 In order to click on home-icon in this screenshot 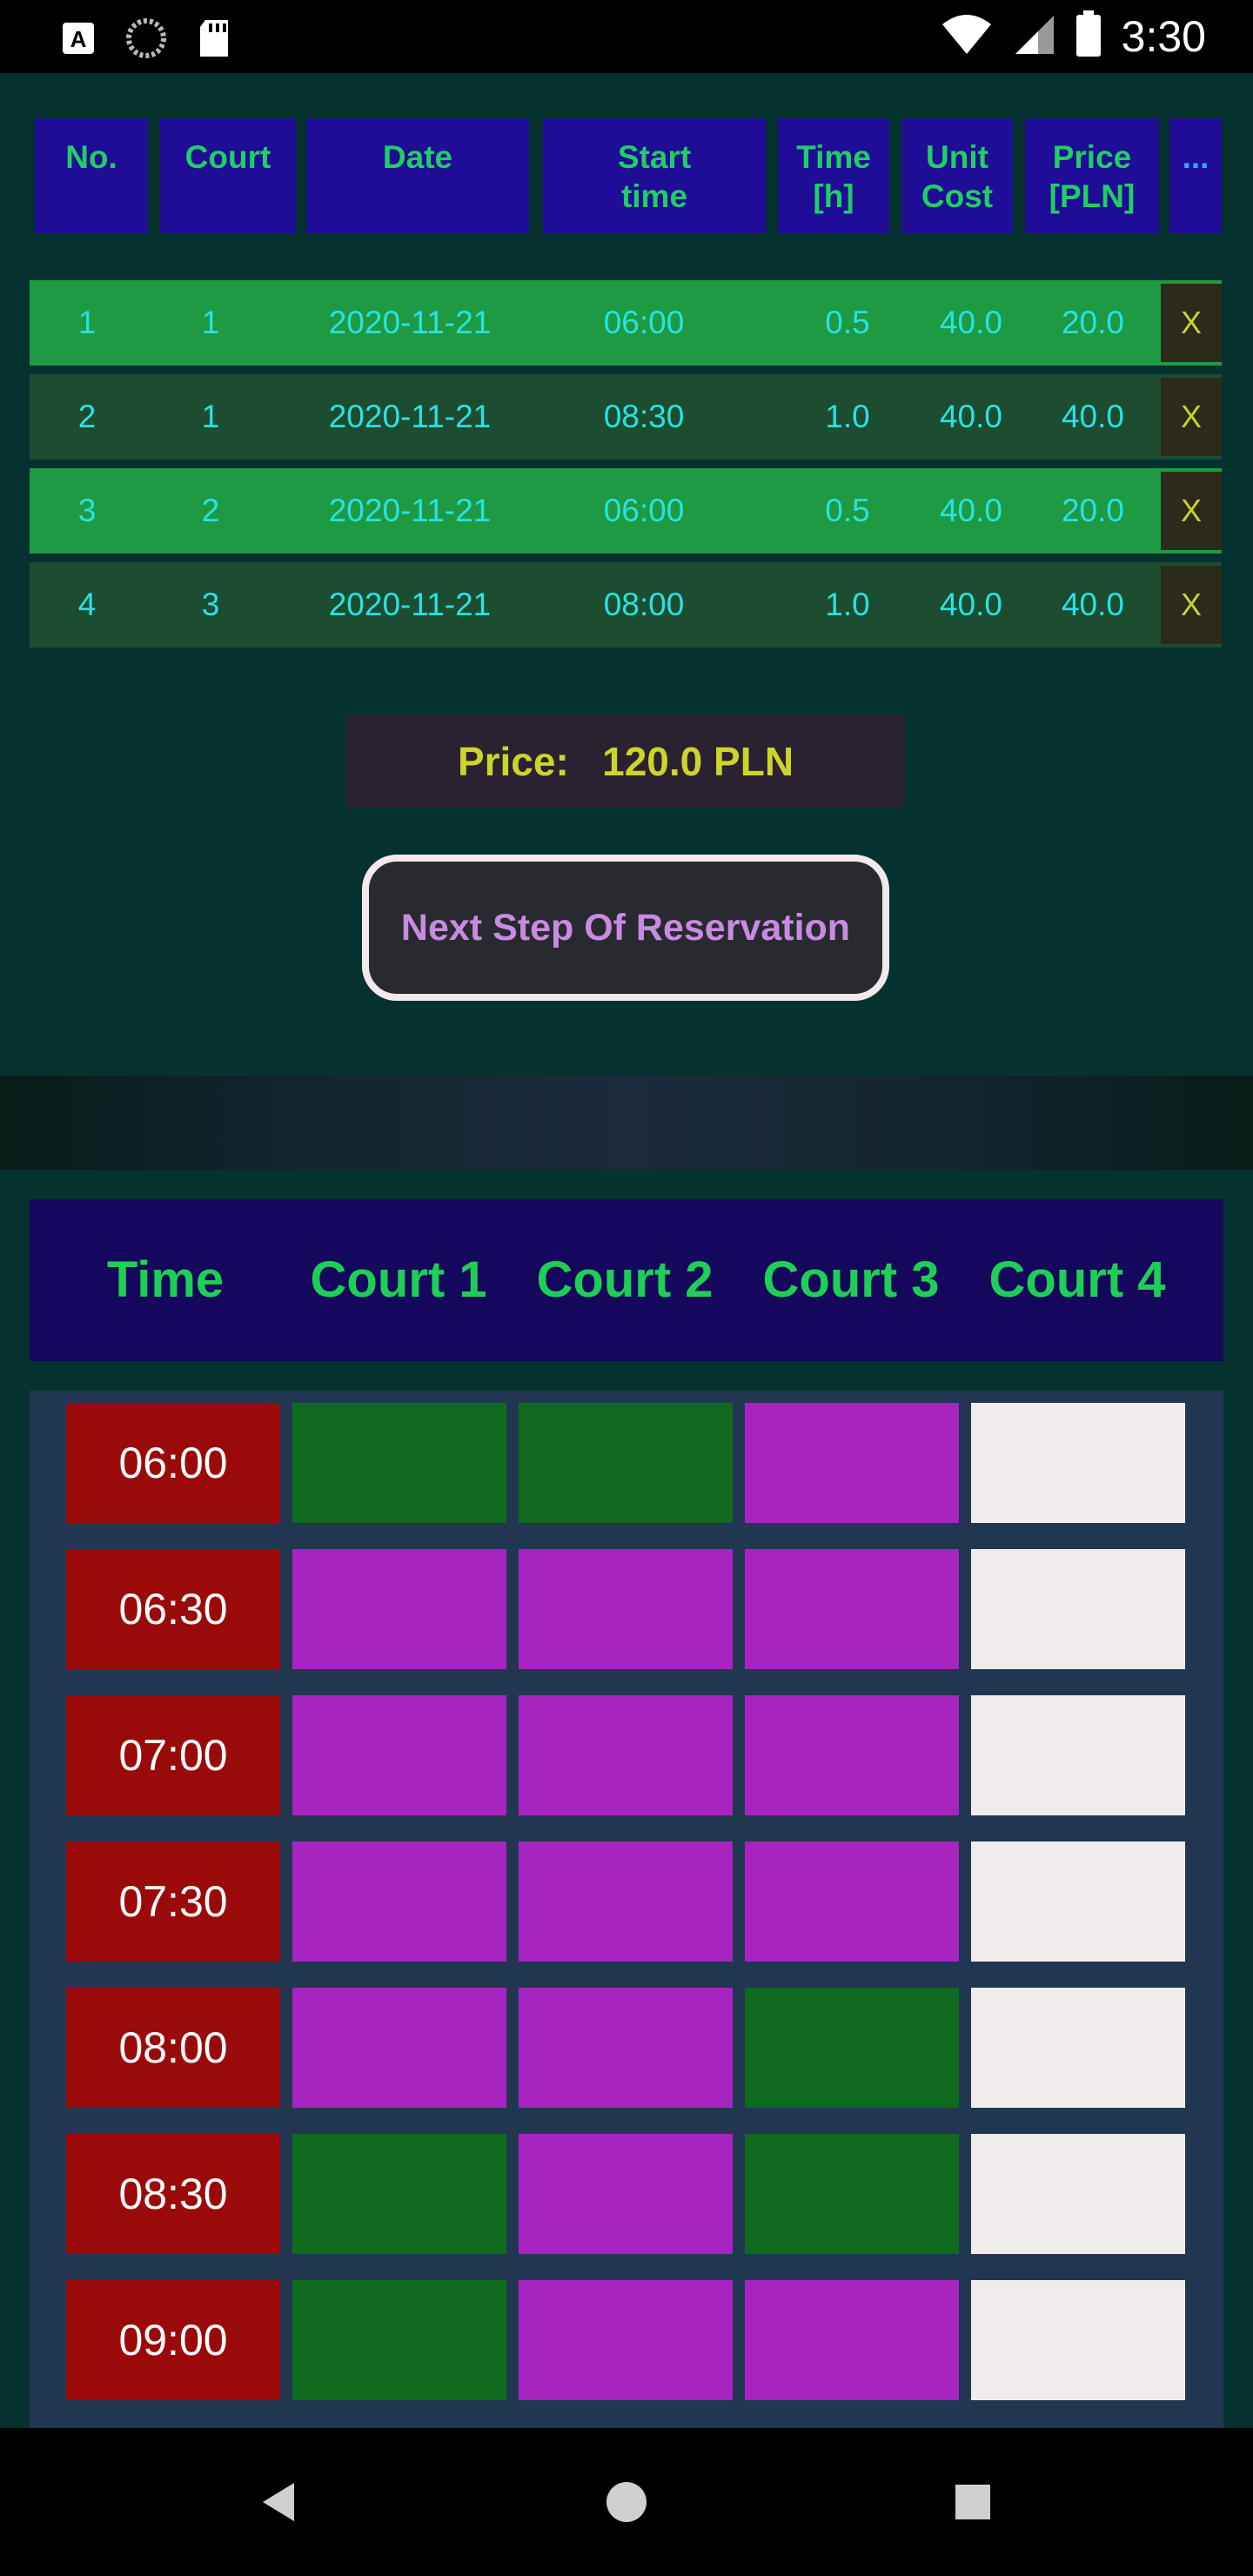, I will do `click(626, 2502)`.